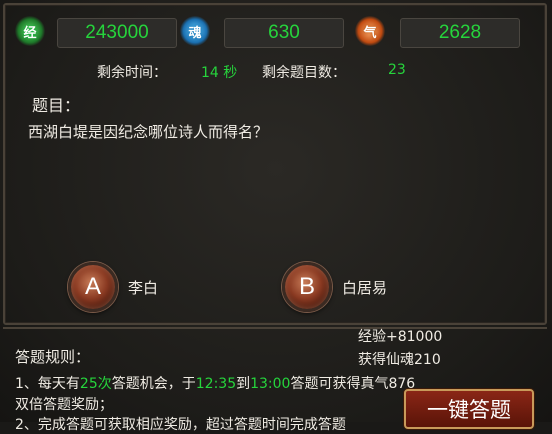 This screenshot has height=434, width=552. What do you see at coordinates (399, 360) in the screenshot?
I see `reward-soul: 获得仙魂210` at bounding box center [399, 360].